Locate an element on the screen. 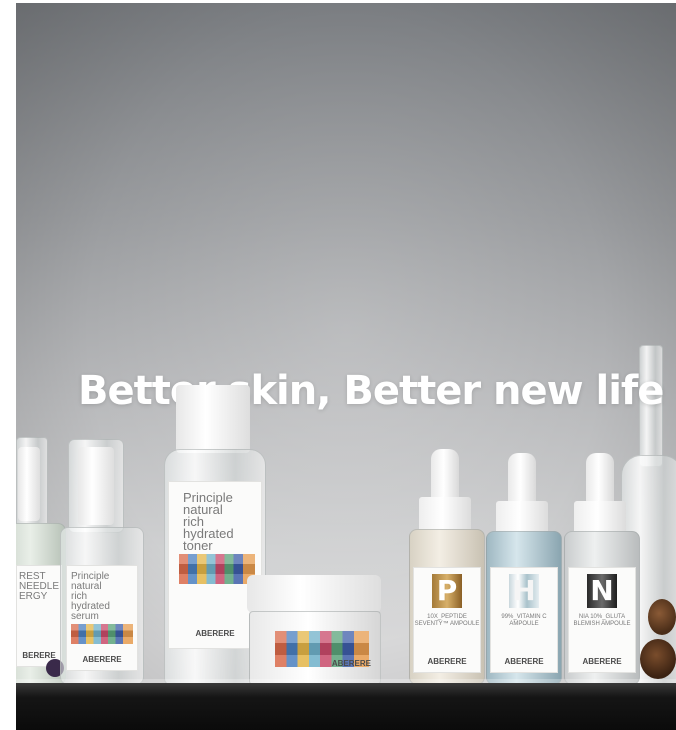 This screenshot has height=730, width=676. product-label: H 99%_VITAMIN C AMPOULE ABERERE is located at coordinates (524, 620).